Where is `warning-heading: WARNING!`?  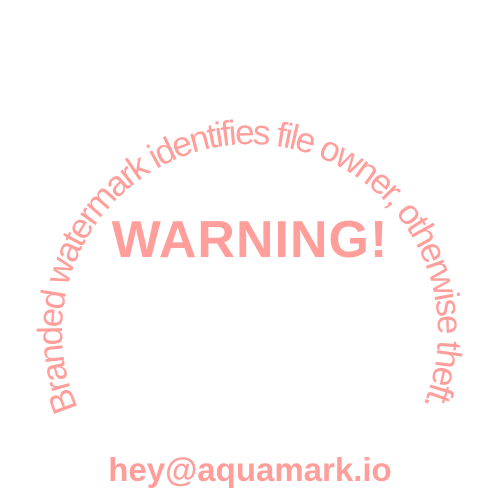
warning-heading: WARNING! is located at coordinates (250, 240).